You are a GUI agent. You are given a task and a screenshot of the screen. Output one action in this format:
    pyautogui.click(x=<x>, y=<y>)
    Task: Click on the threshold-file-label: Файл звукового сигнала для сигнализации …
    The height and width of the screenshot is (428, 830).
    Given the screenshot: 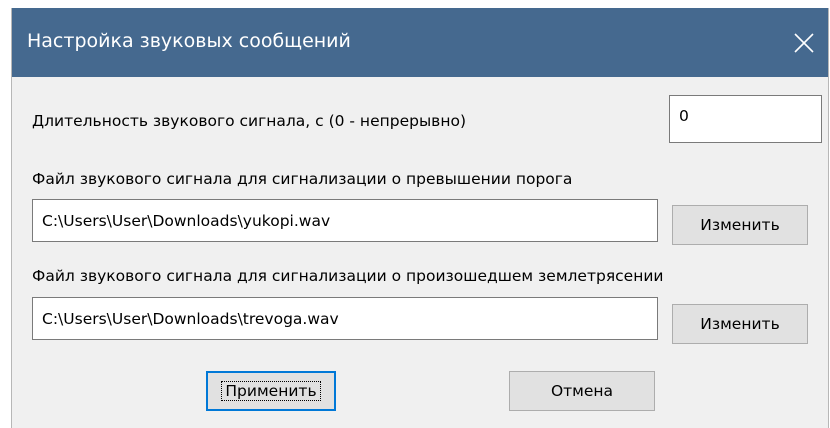 What is the action you would take?
    pyautogui.click(x=302, y=179)
    